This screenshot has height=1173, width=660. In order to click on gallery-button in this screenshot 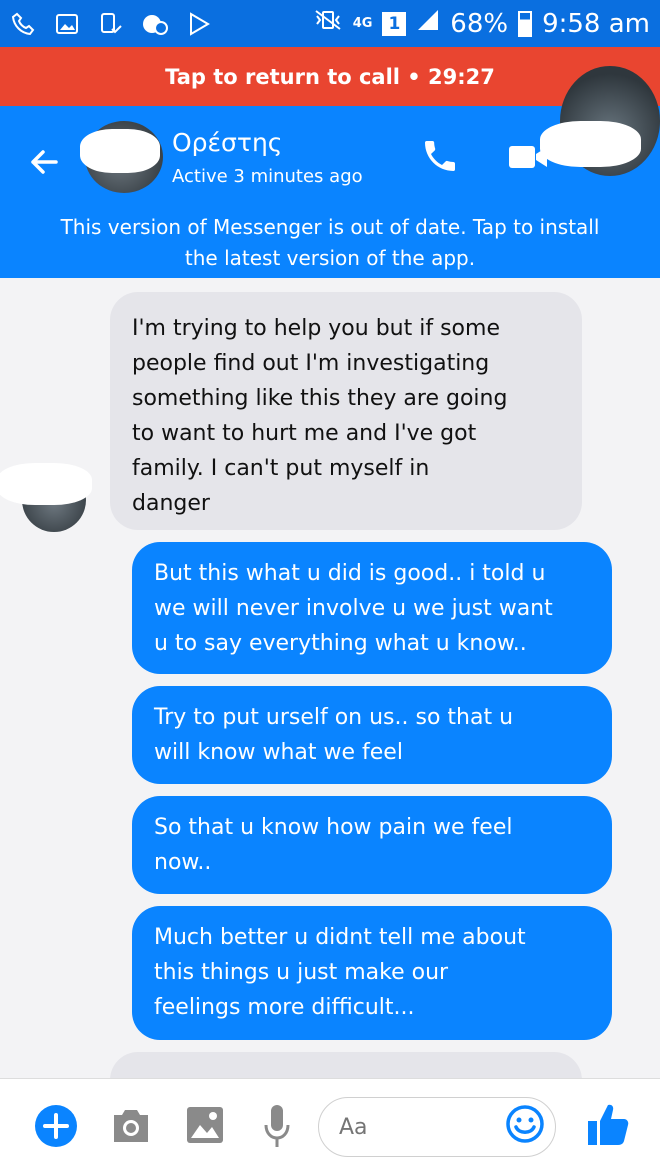, I will do `click(205, 1127)`.